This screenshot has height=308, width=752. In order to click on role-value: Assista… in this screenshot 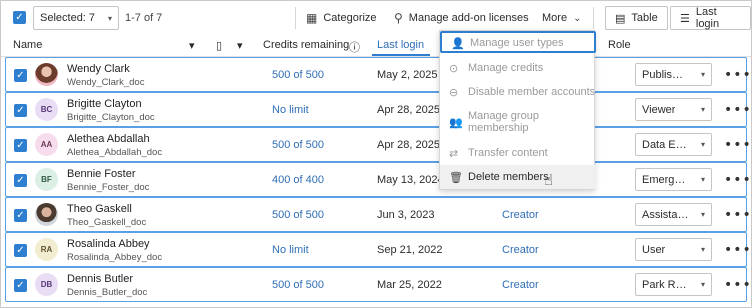, I will do `click(665, 214)`.